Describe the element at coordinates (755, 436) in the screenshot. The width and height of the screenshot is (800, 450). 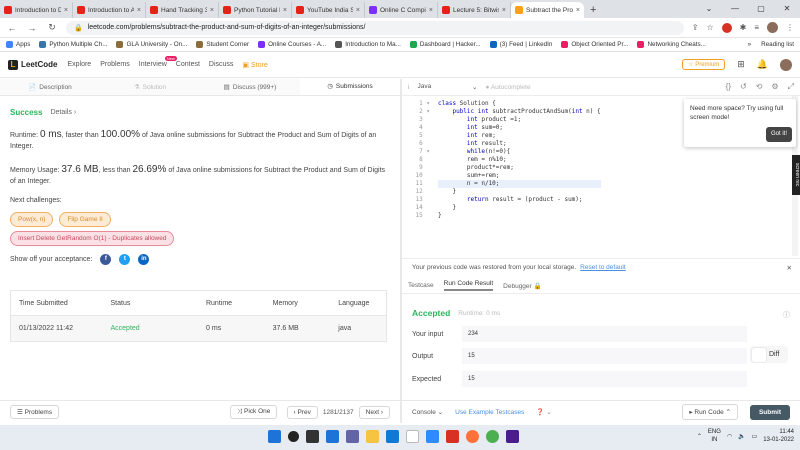
I see `battery-icon: ▭` at that location.